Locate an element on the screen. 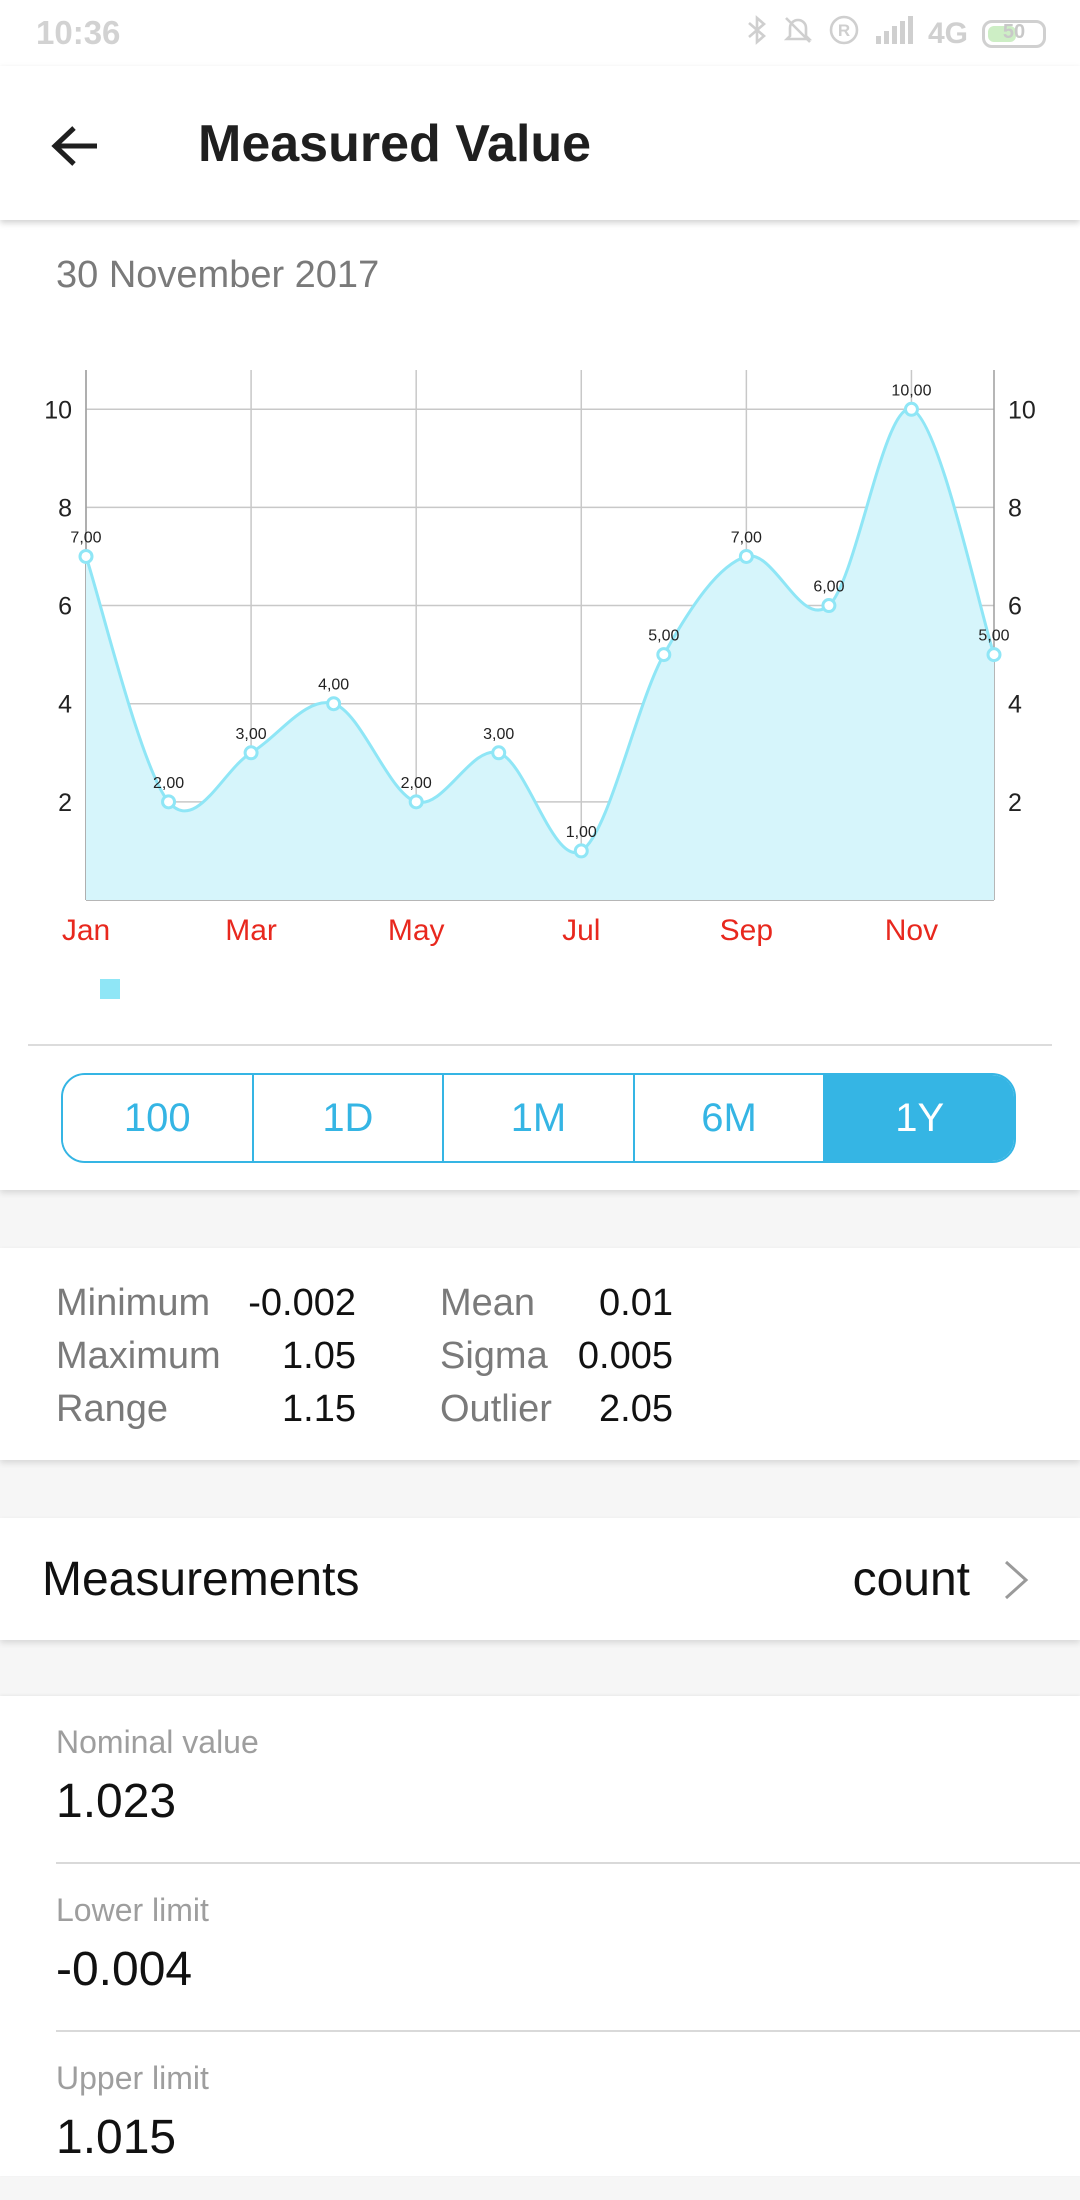  x-tick-label: Sep is located at coordinates (746, 930).